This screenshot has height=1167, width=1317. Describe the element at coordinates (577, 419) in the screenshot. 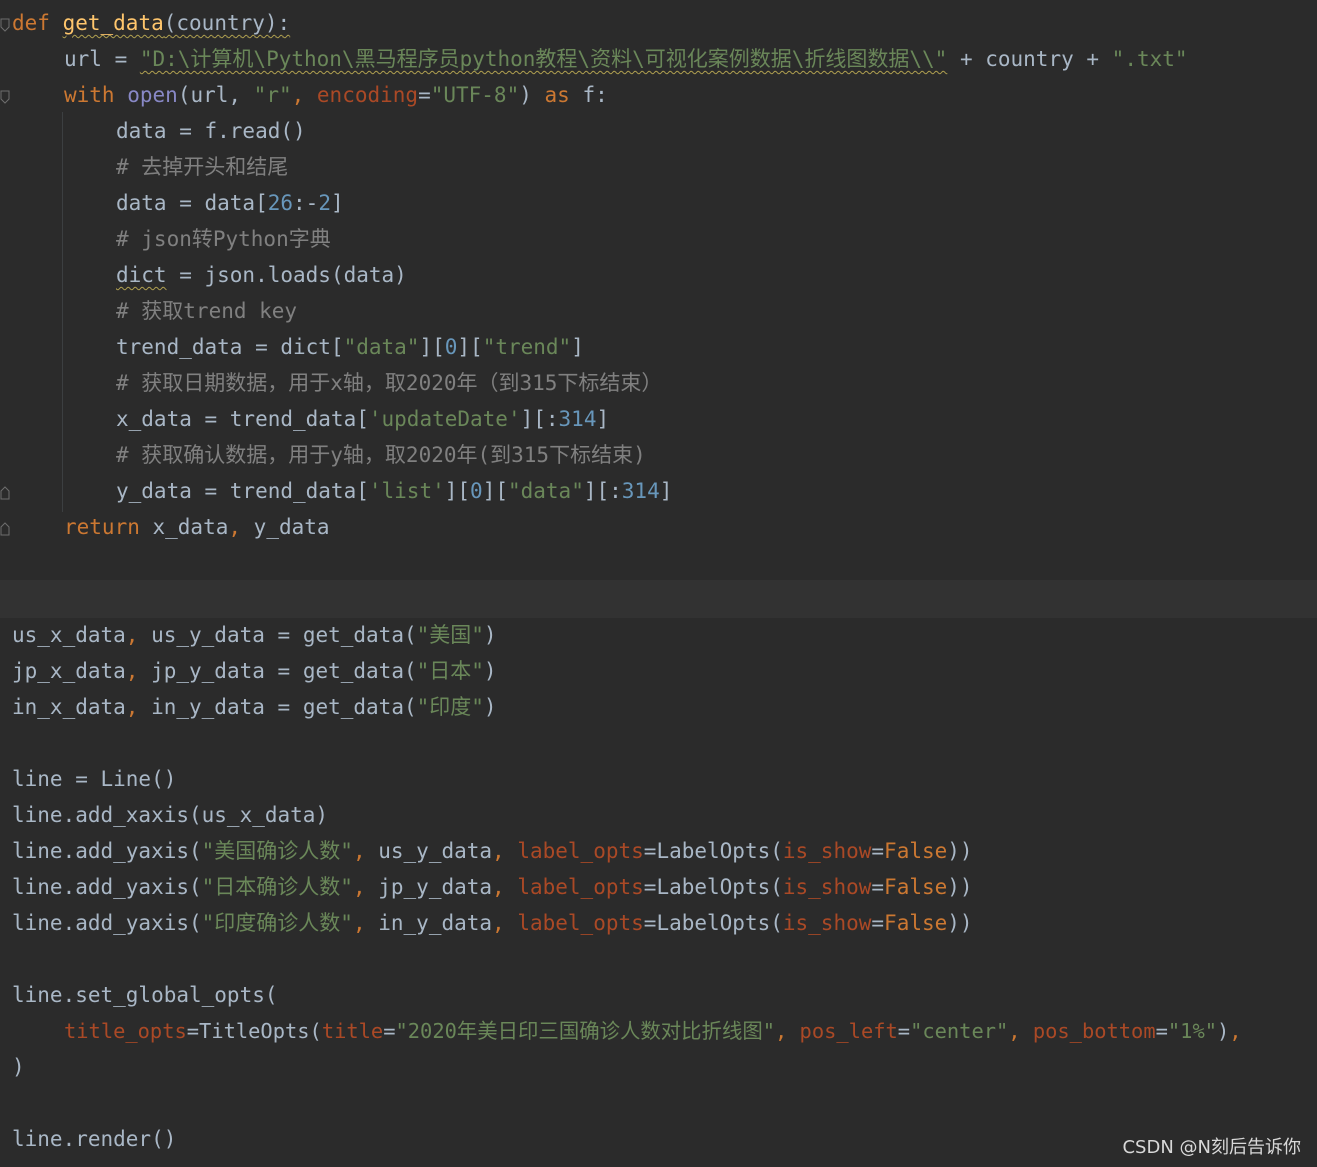

I see `number-literal: 314` at that location.